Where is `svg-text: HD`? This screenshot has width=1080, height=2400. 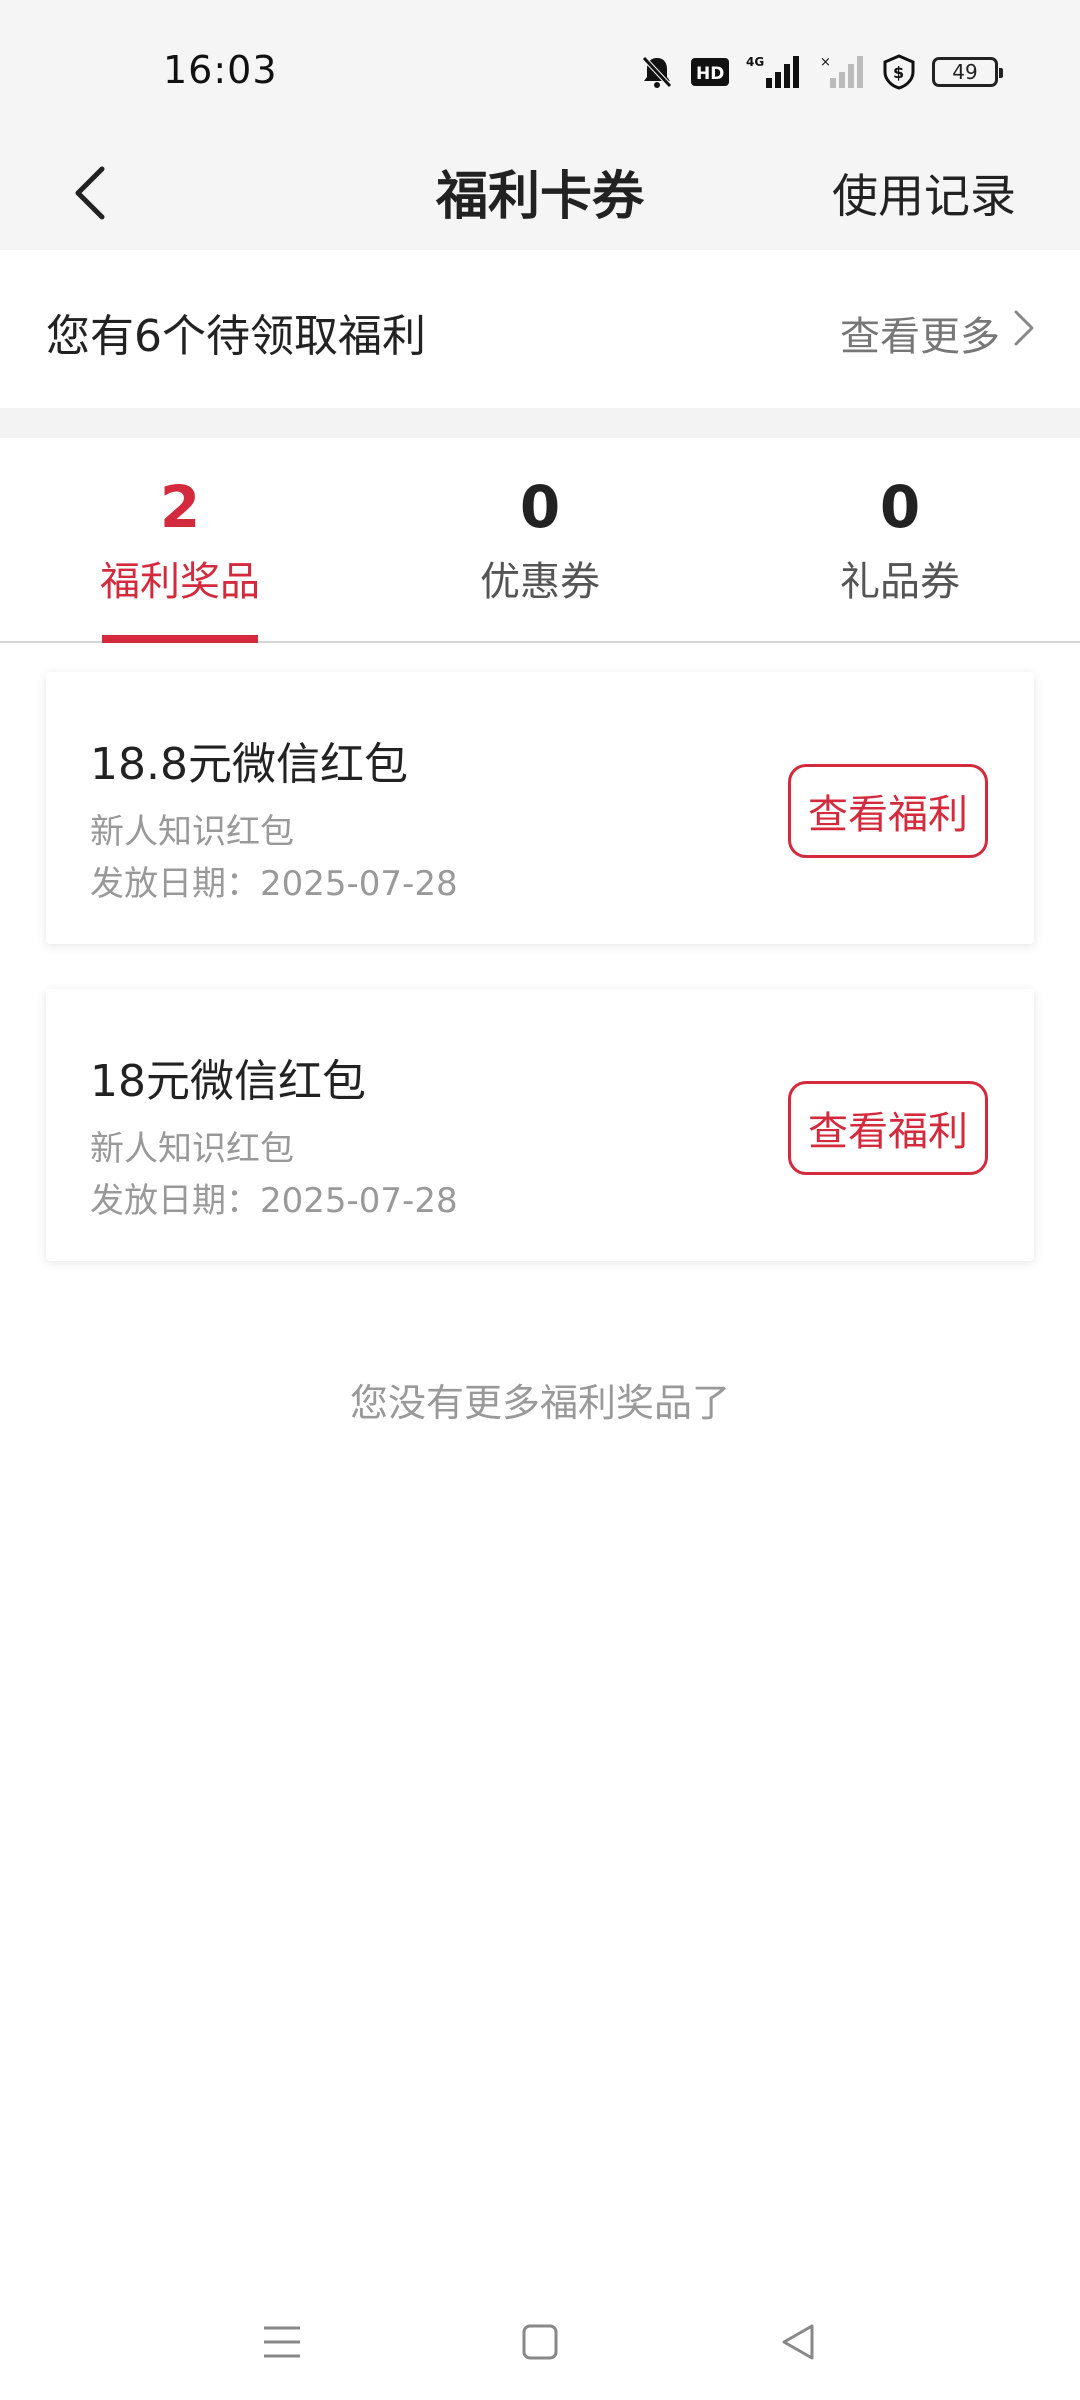 svg-text: HD is located at coordinates (710, 74).